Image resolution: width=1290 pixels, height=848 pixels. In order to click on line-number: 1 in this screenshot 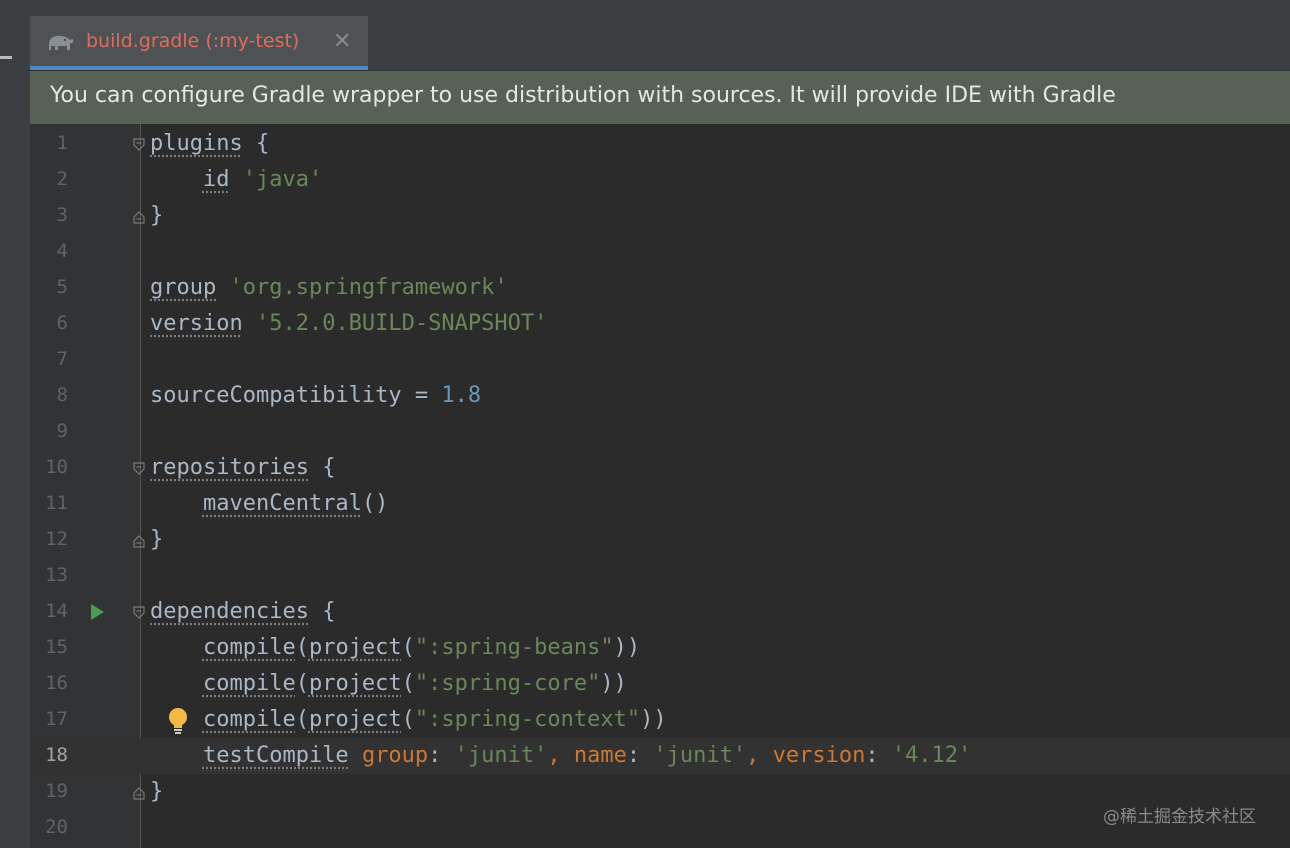, I will do `click(62, 143)`.